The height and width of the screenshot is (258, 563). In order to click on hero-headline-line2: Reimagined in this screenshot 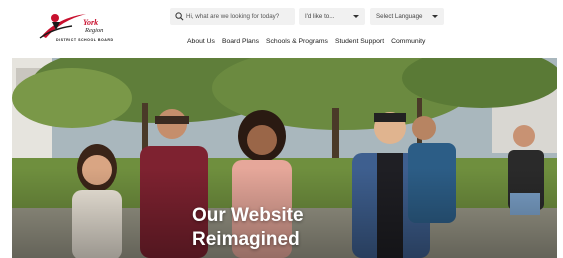, I will do `click(246, 239)`.